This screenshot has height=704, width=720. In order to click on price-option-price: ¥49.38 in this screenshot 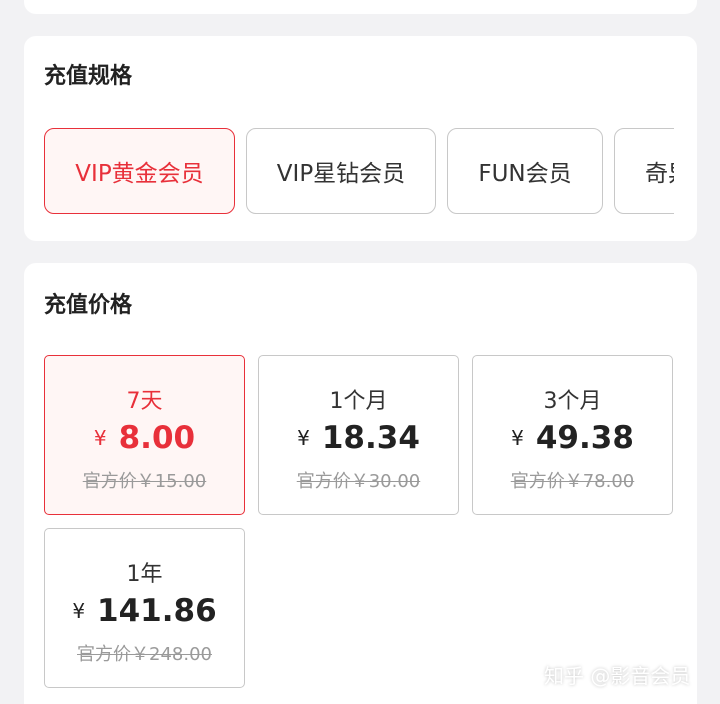, I will do `click(572, 438)`.